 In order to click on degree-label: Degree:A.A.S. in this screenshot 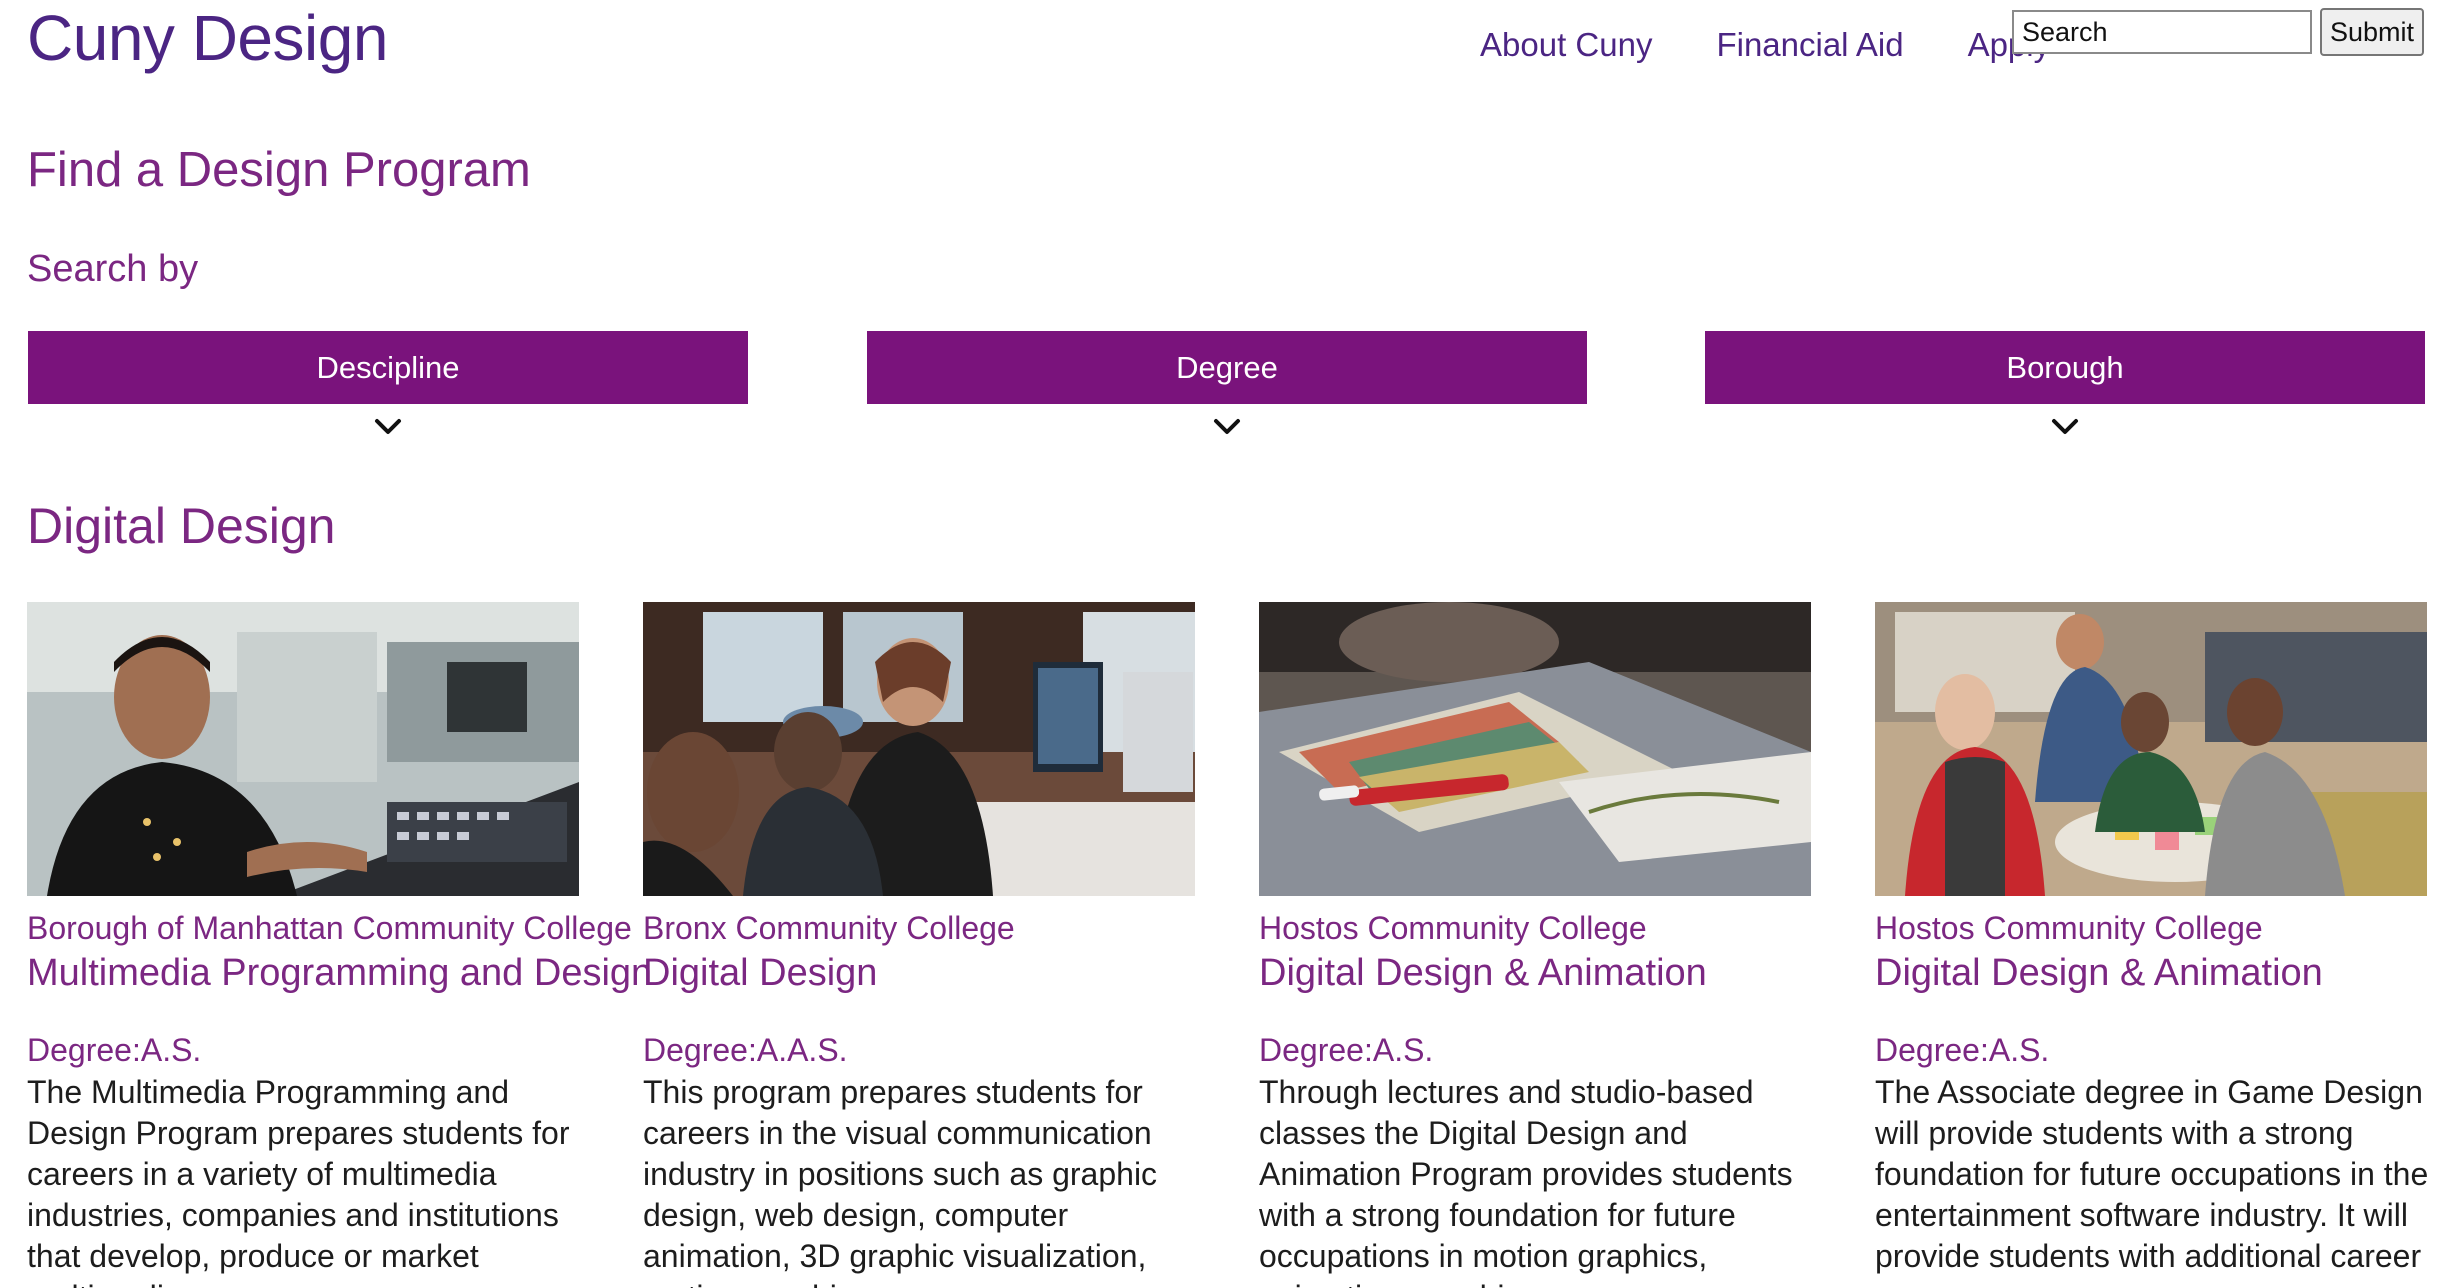, I will do `click(745, 1050)`.